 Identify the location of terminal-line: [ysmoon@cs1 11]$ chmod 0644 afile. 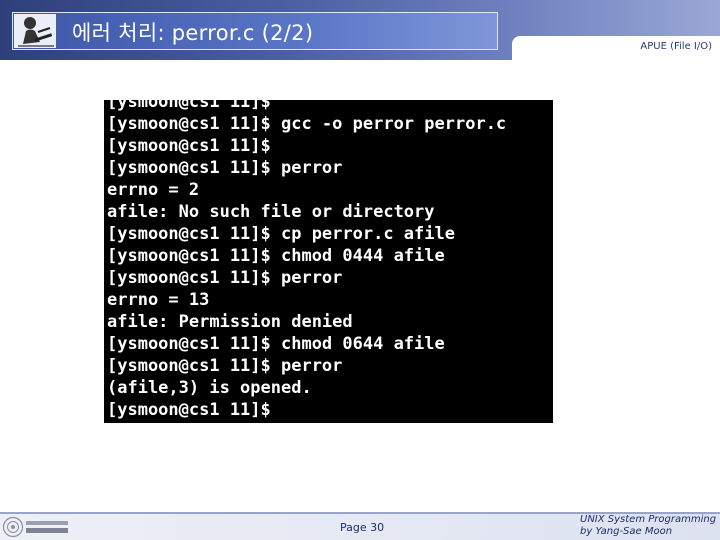
(276, 344).